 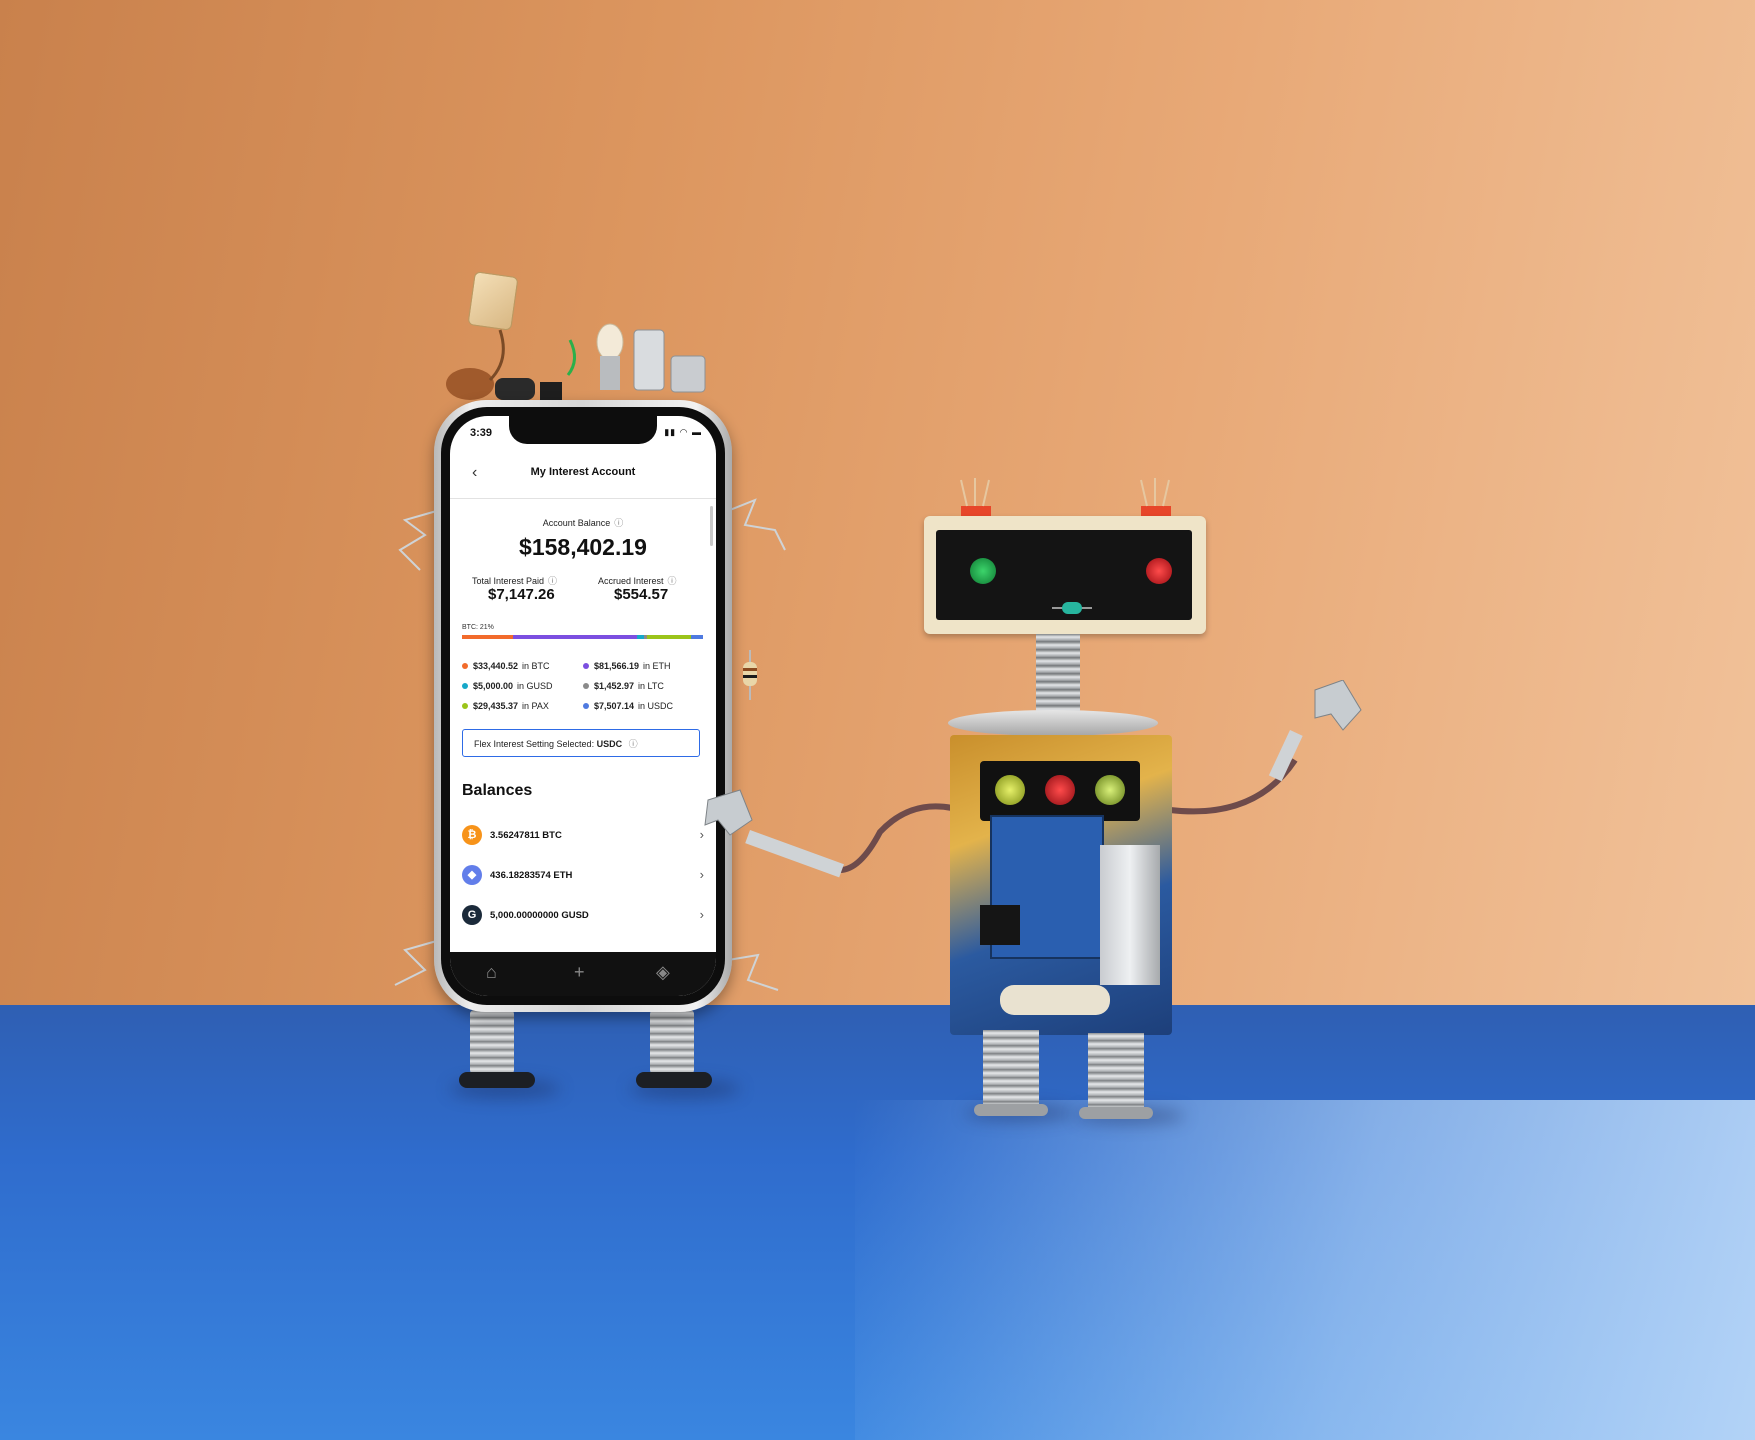 I want to click on holding-amount: $1,452.97, so click(x=614, y=686).